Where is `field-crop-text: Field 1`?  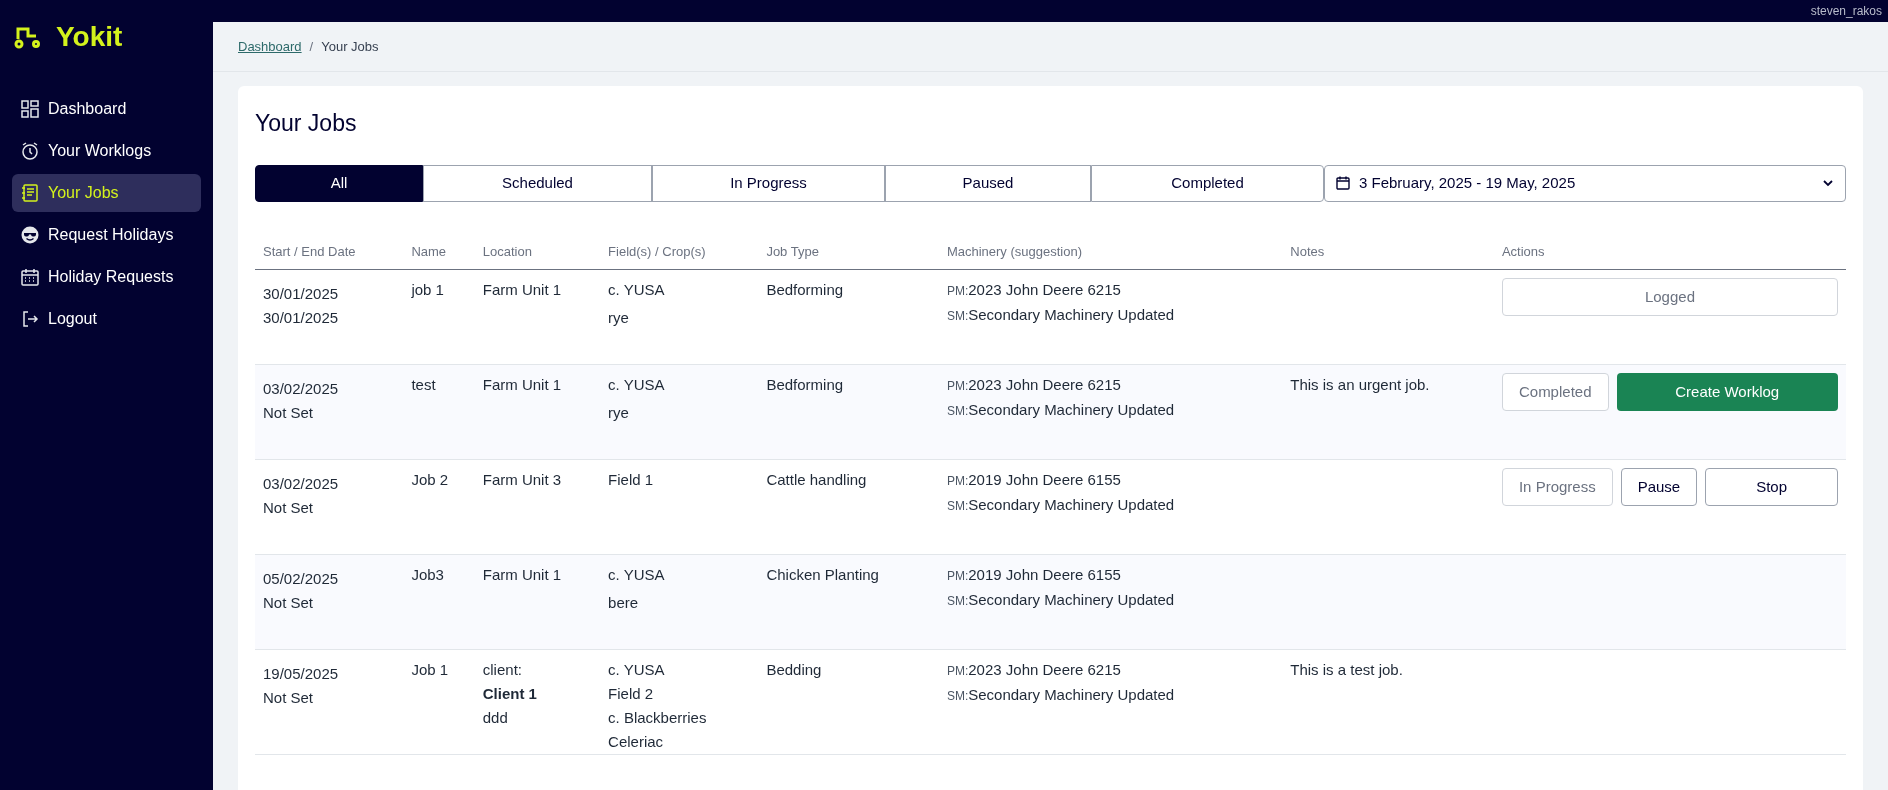 field-crop-text: Field 1 is located at coordinates (631, 480).